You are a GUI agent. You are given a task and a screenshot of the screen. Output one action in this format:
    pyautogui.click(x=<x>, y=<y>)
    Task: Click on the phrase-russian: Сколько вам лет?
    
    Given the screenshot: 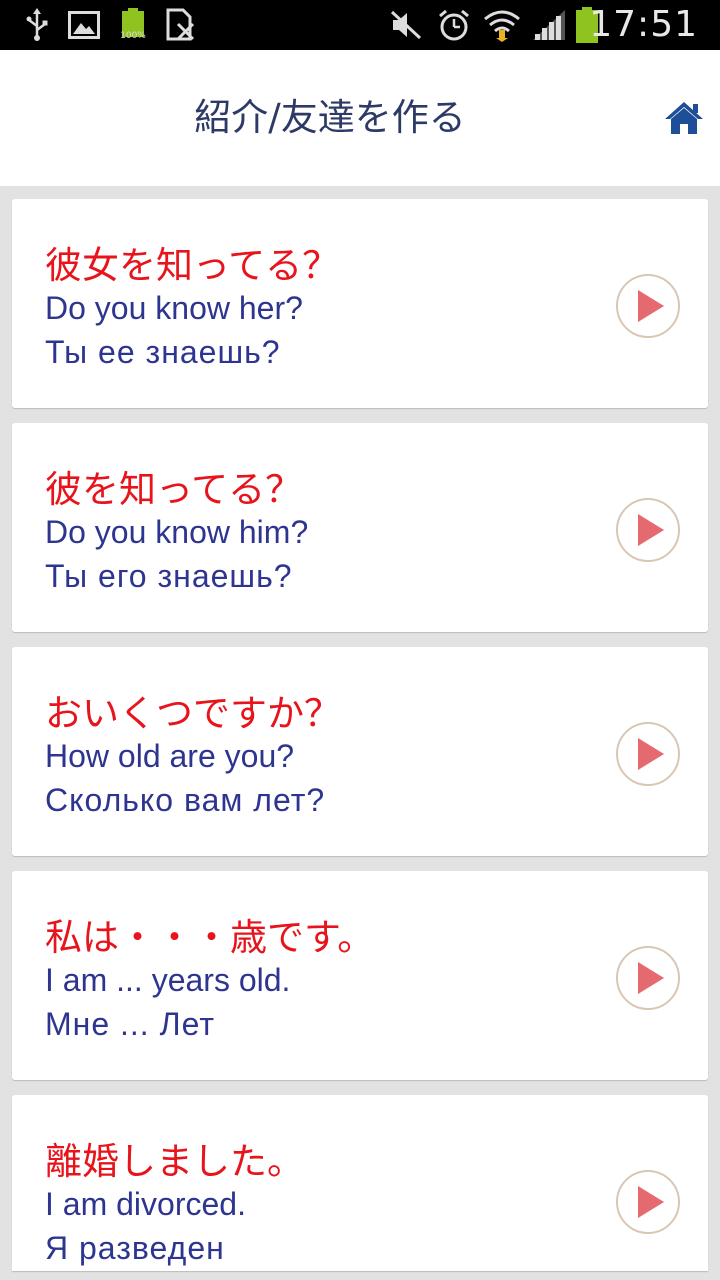 What is the action you would take?
    pyautogui.click(x=185, y=800)
    